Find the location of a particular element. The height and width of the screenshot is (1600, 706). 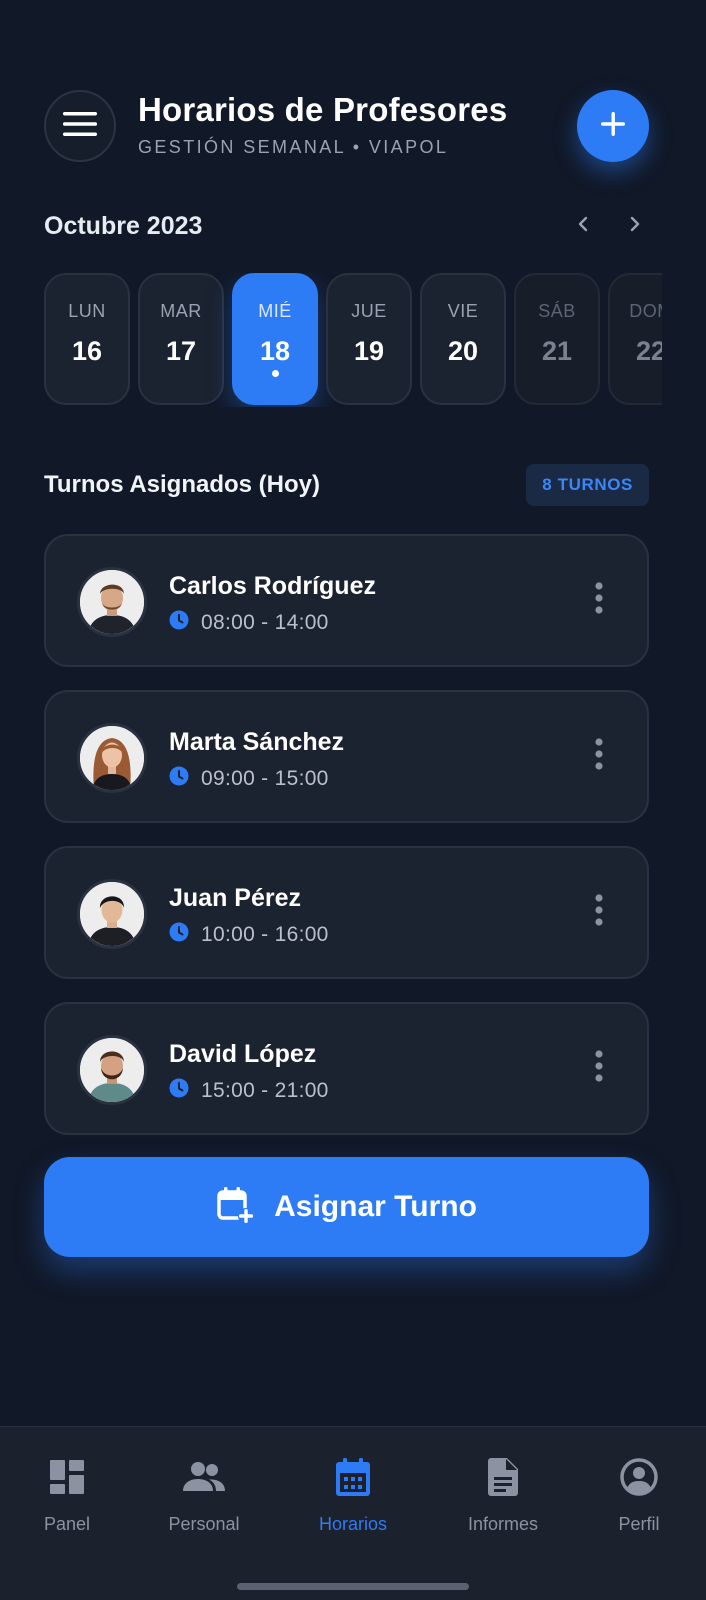

day-name: DOM is located at coordinates (645, 311).